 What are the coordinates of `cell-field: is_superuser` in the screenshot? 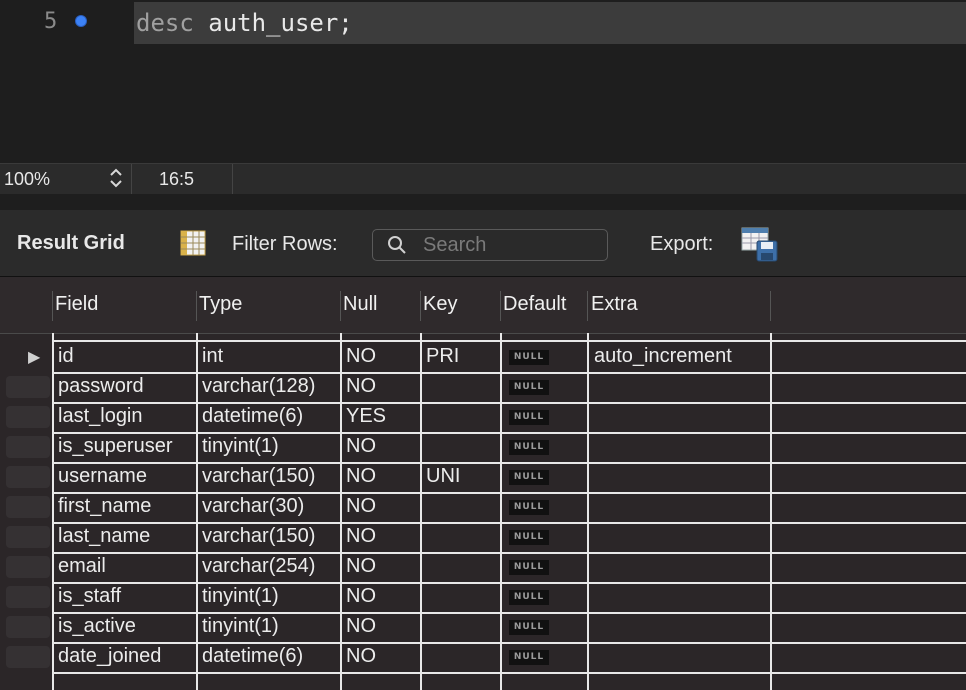 It's located at (115, 446).